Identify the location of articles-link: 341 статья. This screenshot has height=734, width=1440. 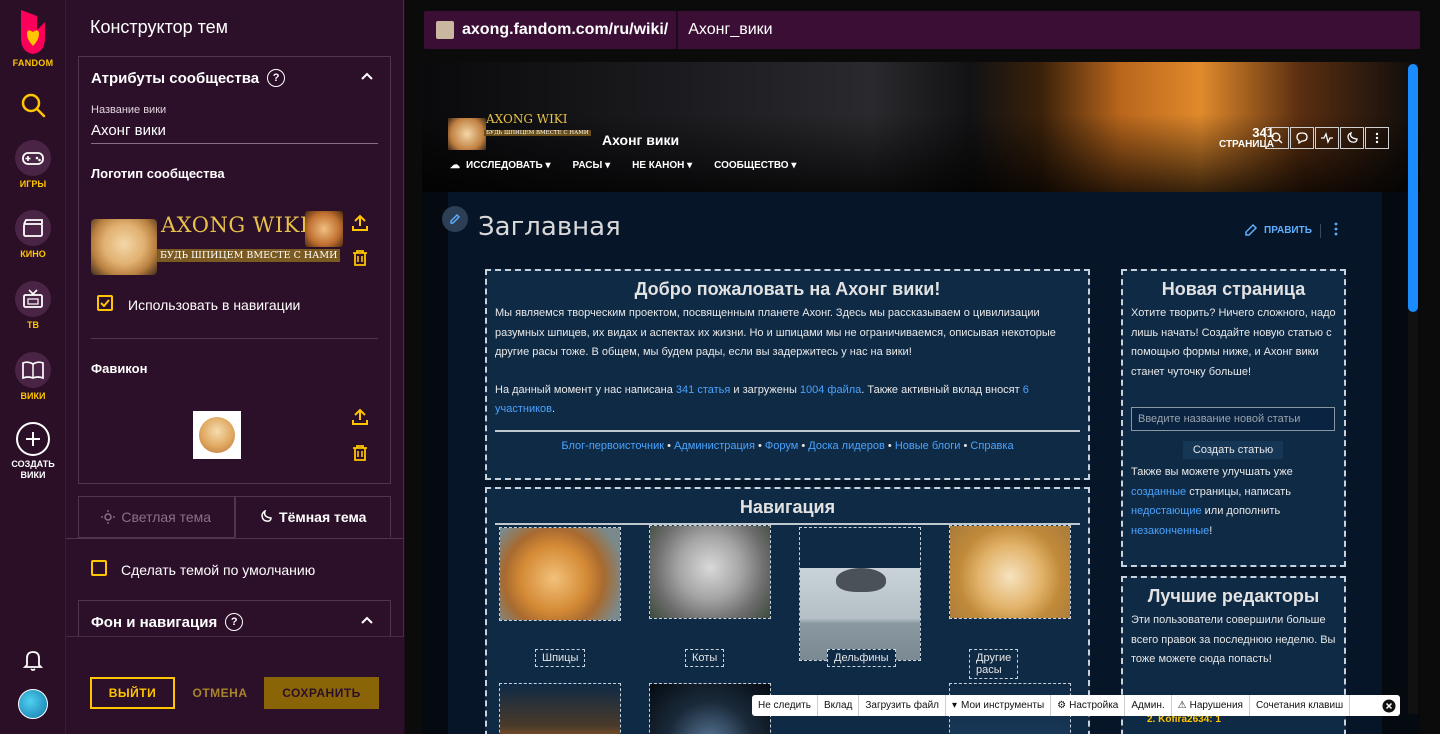
(703, 390).